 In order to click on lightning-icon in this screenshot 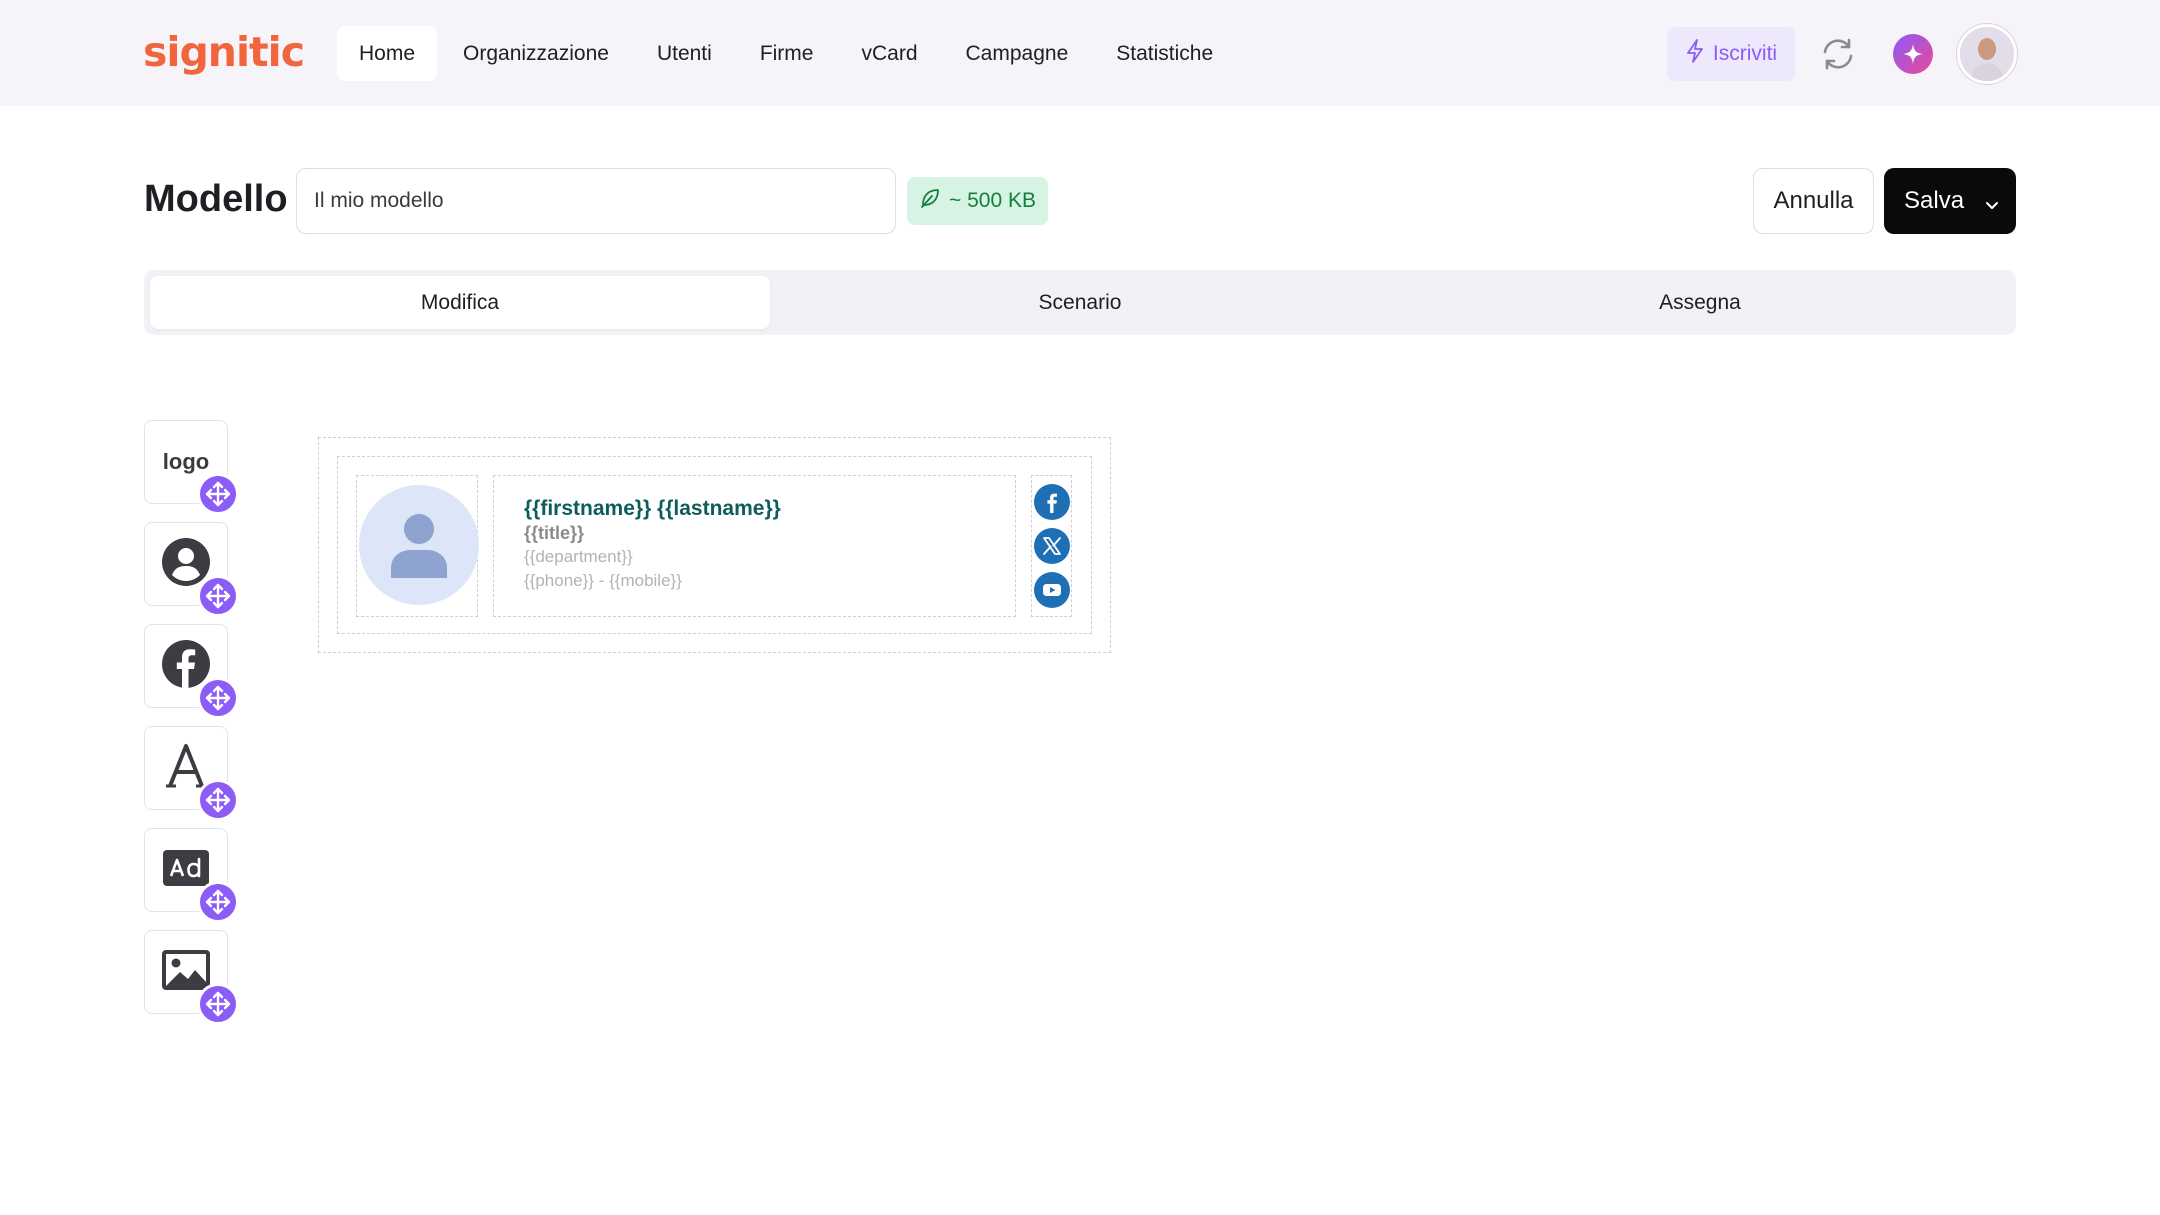, I will do `click(1695, 54)`.